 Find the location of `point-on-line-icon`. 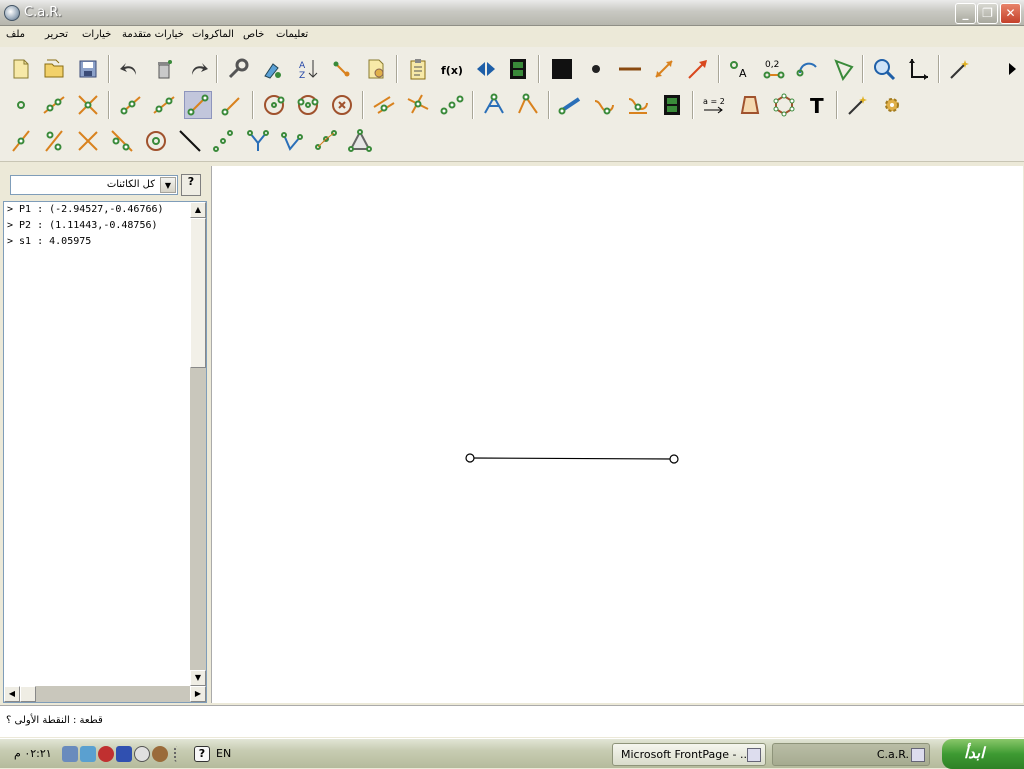

point-on-line-icon is located at coordinates (21, 141).